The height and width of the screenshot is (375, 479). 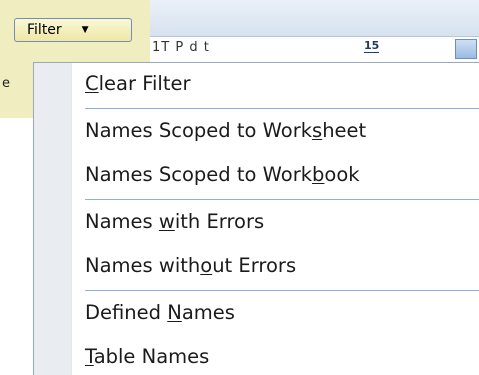 I want to click on menu-item-text: Names, so click(x=122, y=221).